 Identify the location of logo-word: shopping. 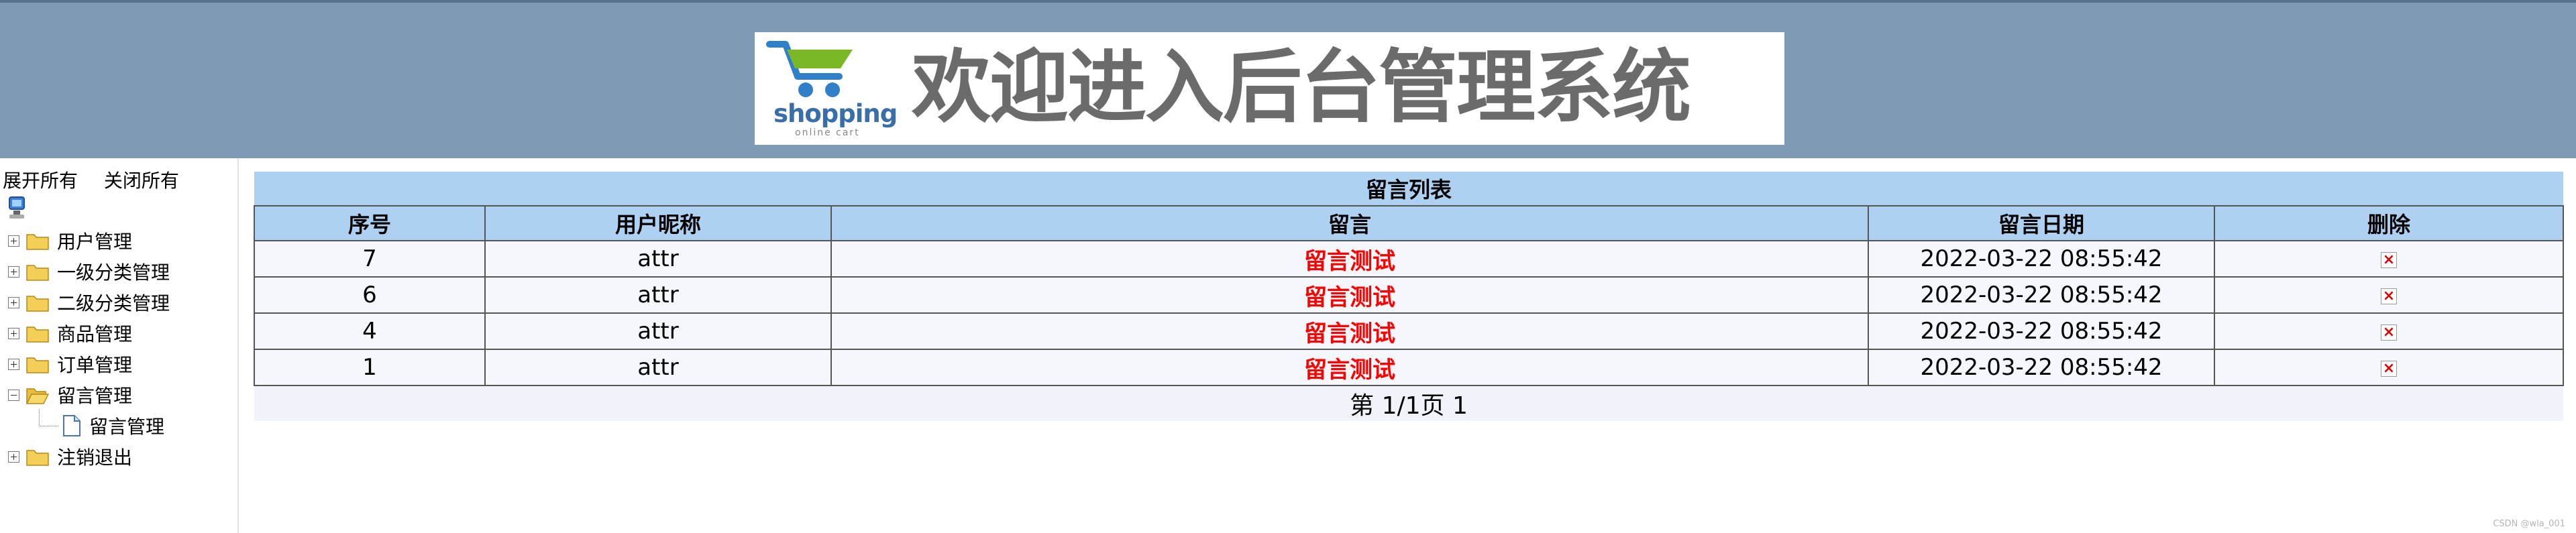
(835, 113).